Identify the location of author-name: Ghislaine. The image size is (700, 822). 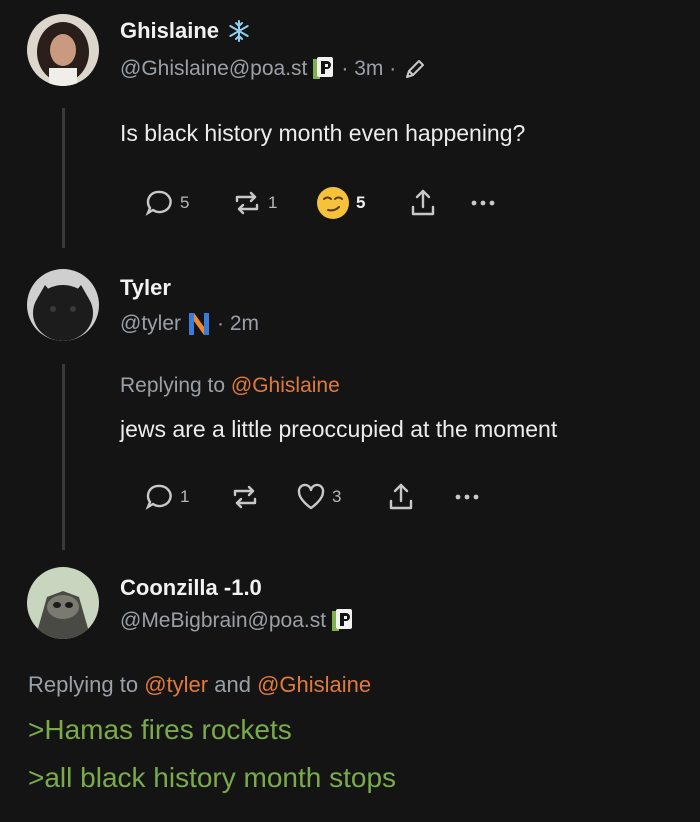
(185, 31).